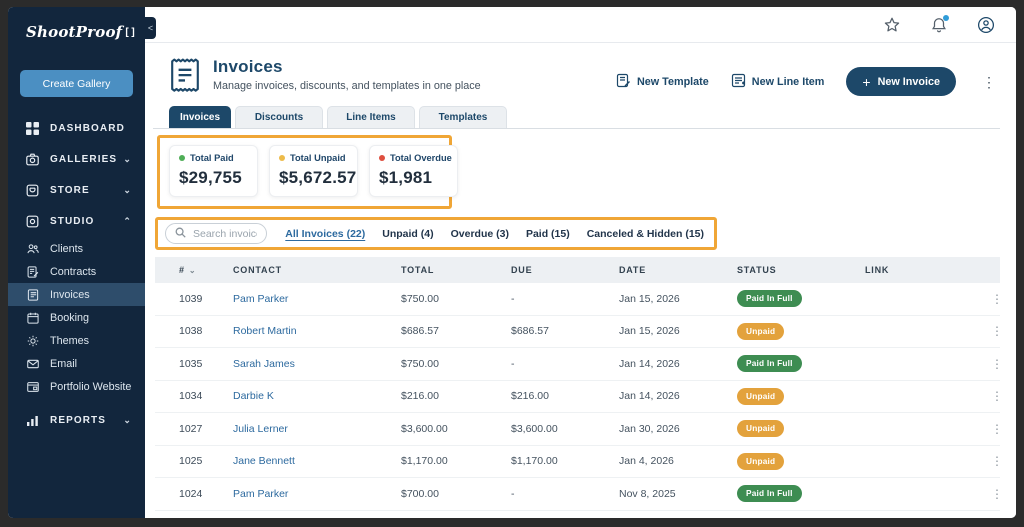 Image resolution: width=1024 pixels, height=527 pixels. Describe the element at coordinates (225, 233) in the screenshot. I see `search-input` at that location.